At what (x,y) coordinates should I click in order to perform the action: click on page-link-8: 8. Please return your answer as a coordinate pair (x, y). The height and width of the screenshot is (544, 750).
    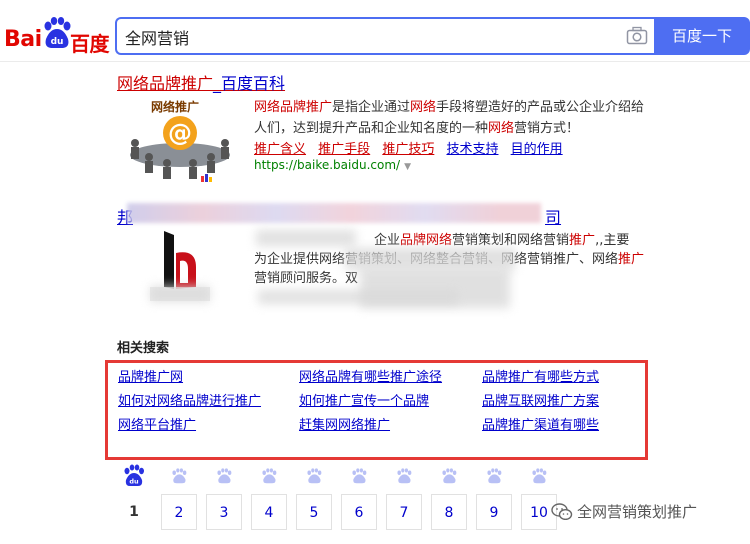
    Looking at the image, I should click on (449, 512).